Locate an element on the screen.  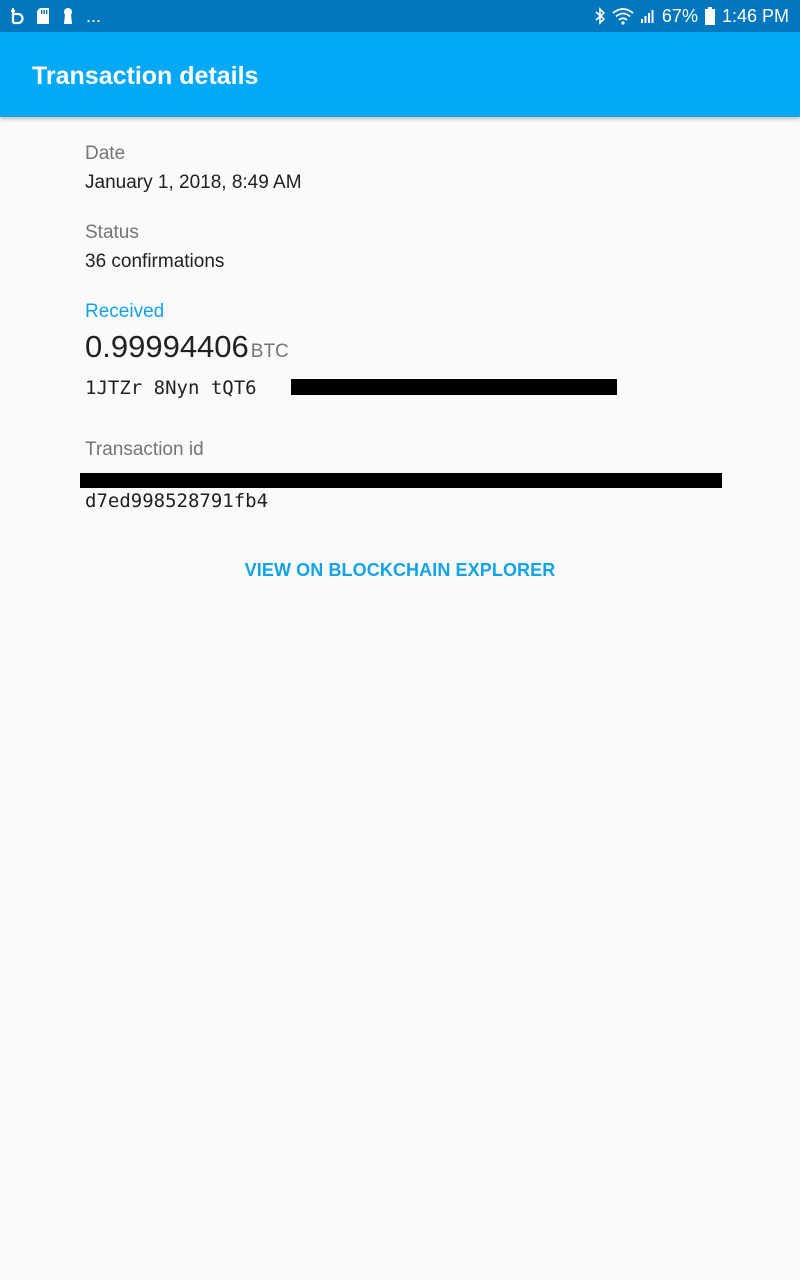
battery-icon is located at coordinates (710, 16).